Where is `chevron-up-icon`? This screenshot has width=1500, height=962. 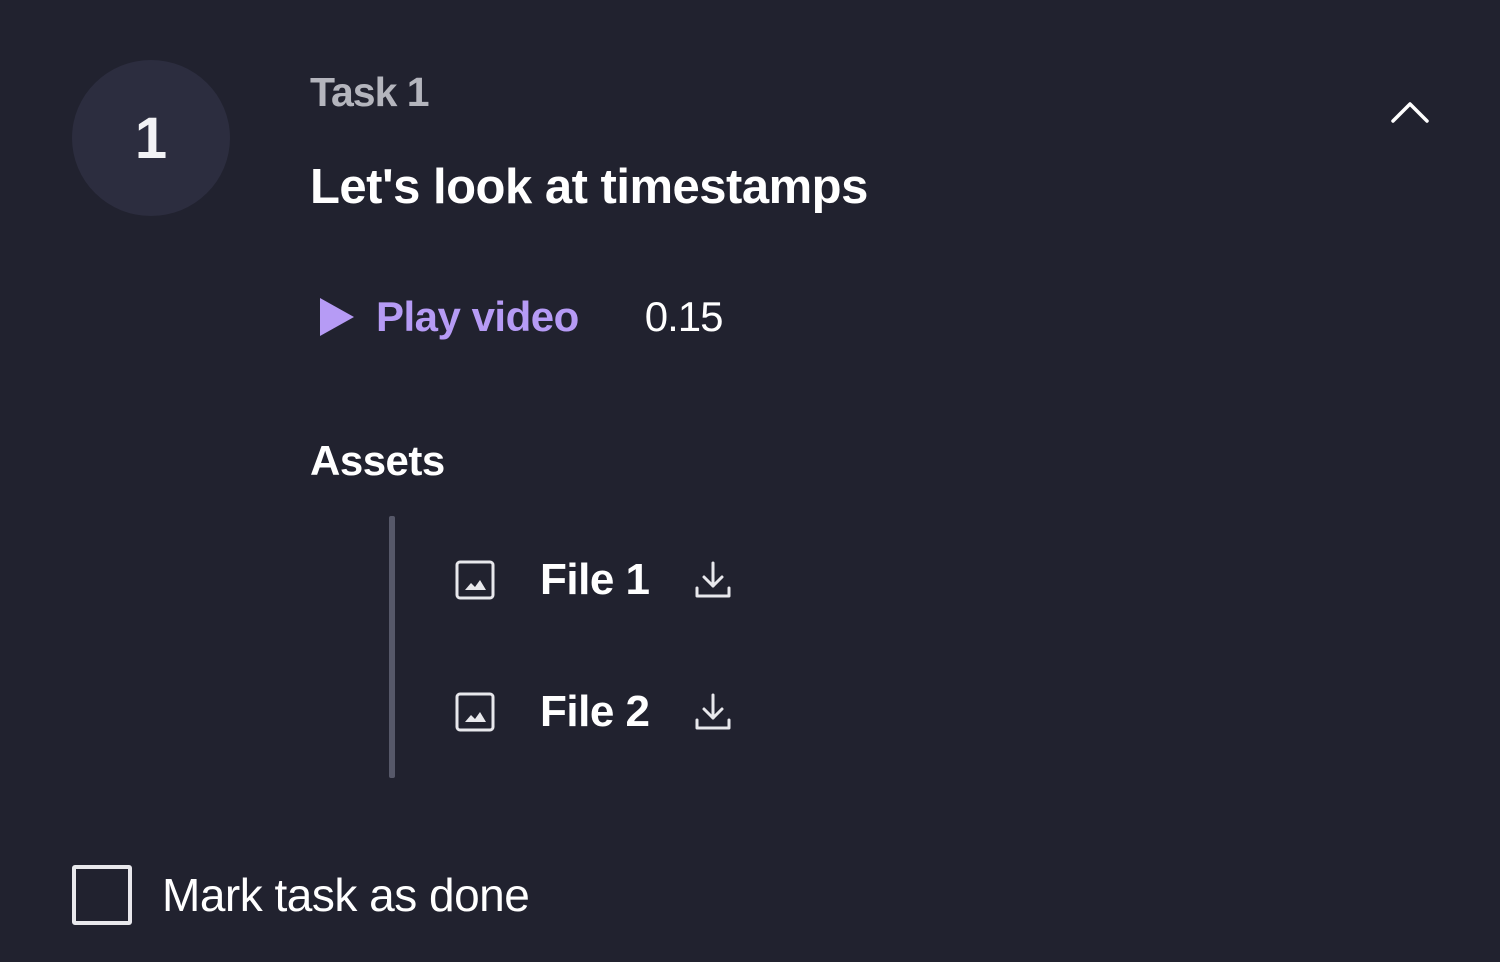 chevron-up-icon is located at coordinates (1410, 112).